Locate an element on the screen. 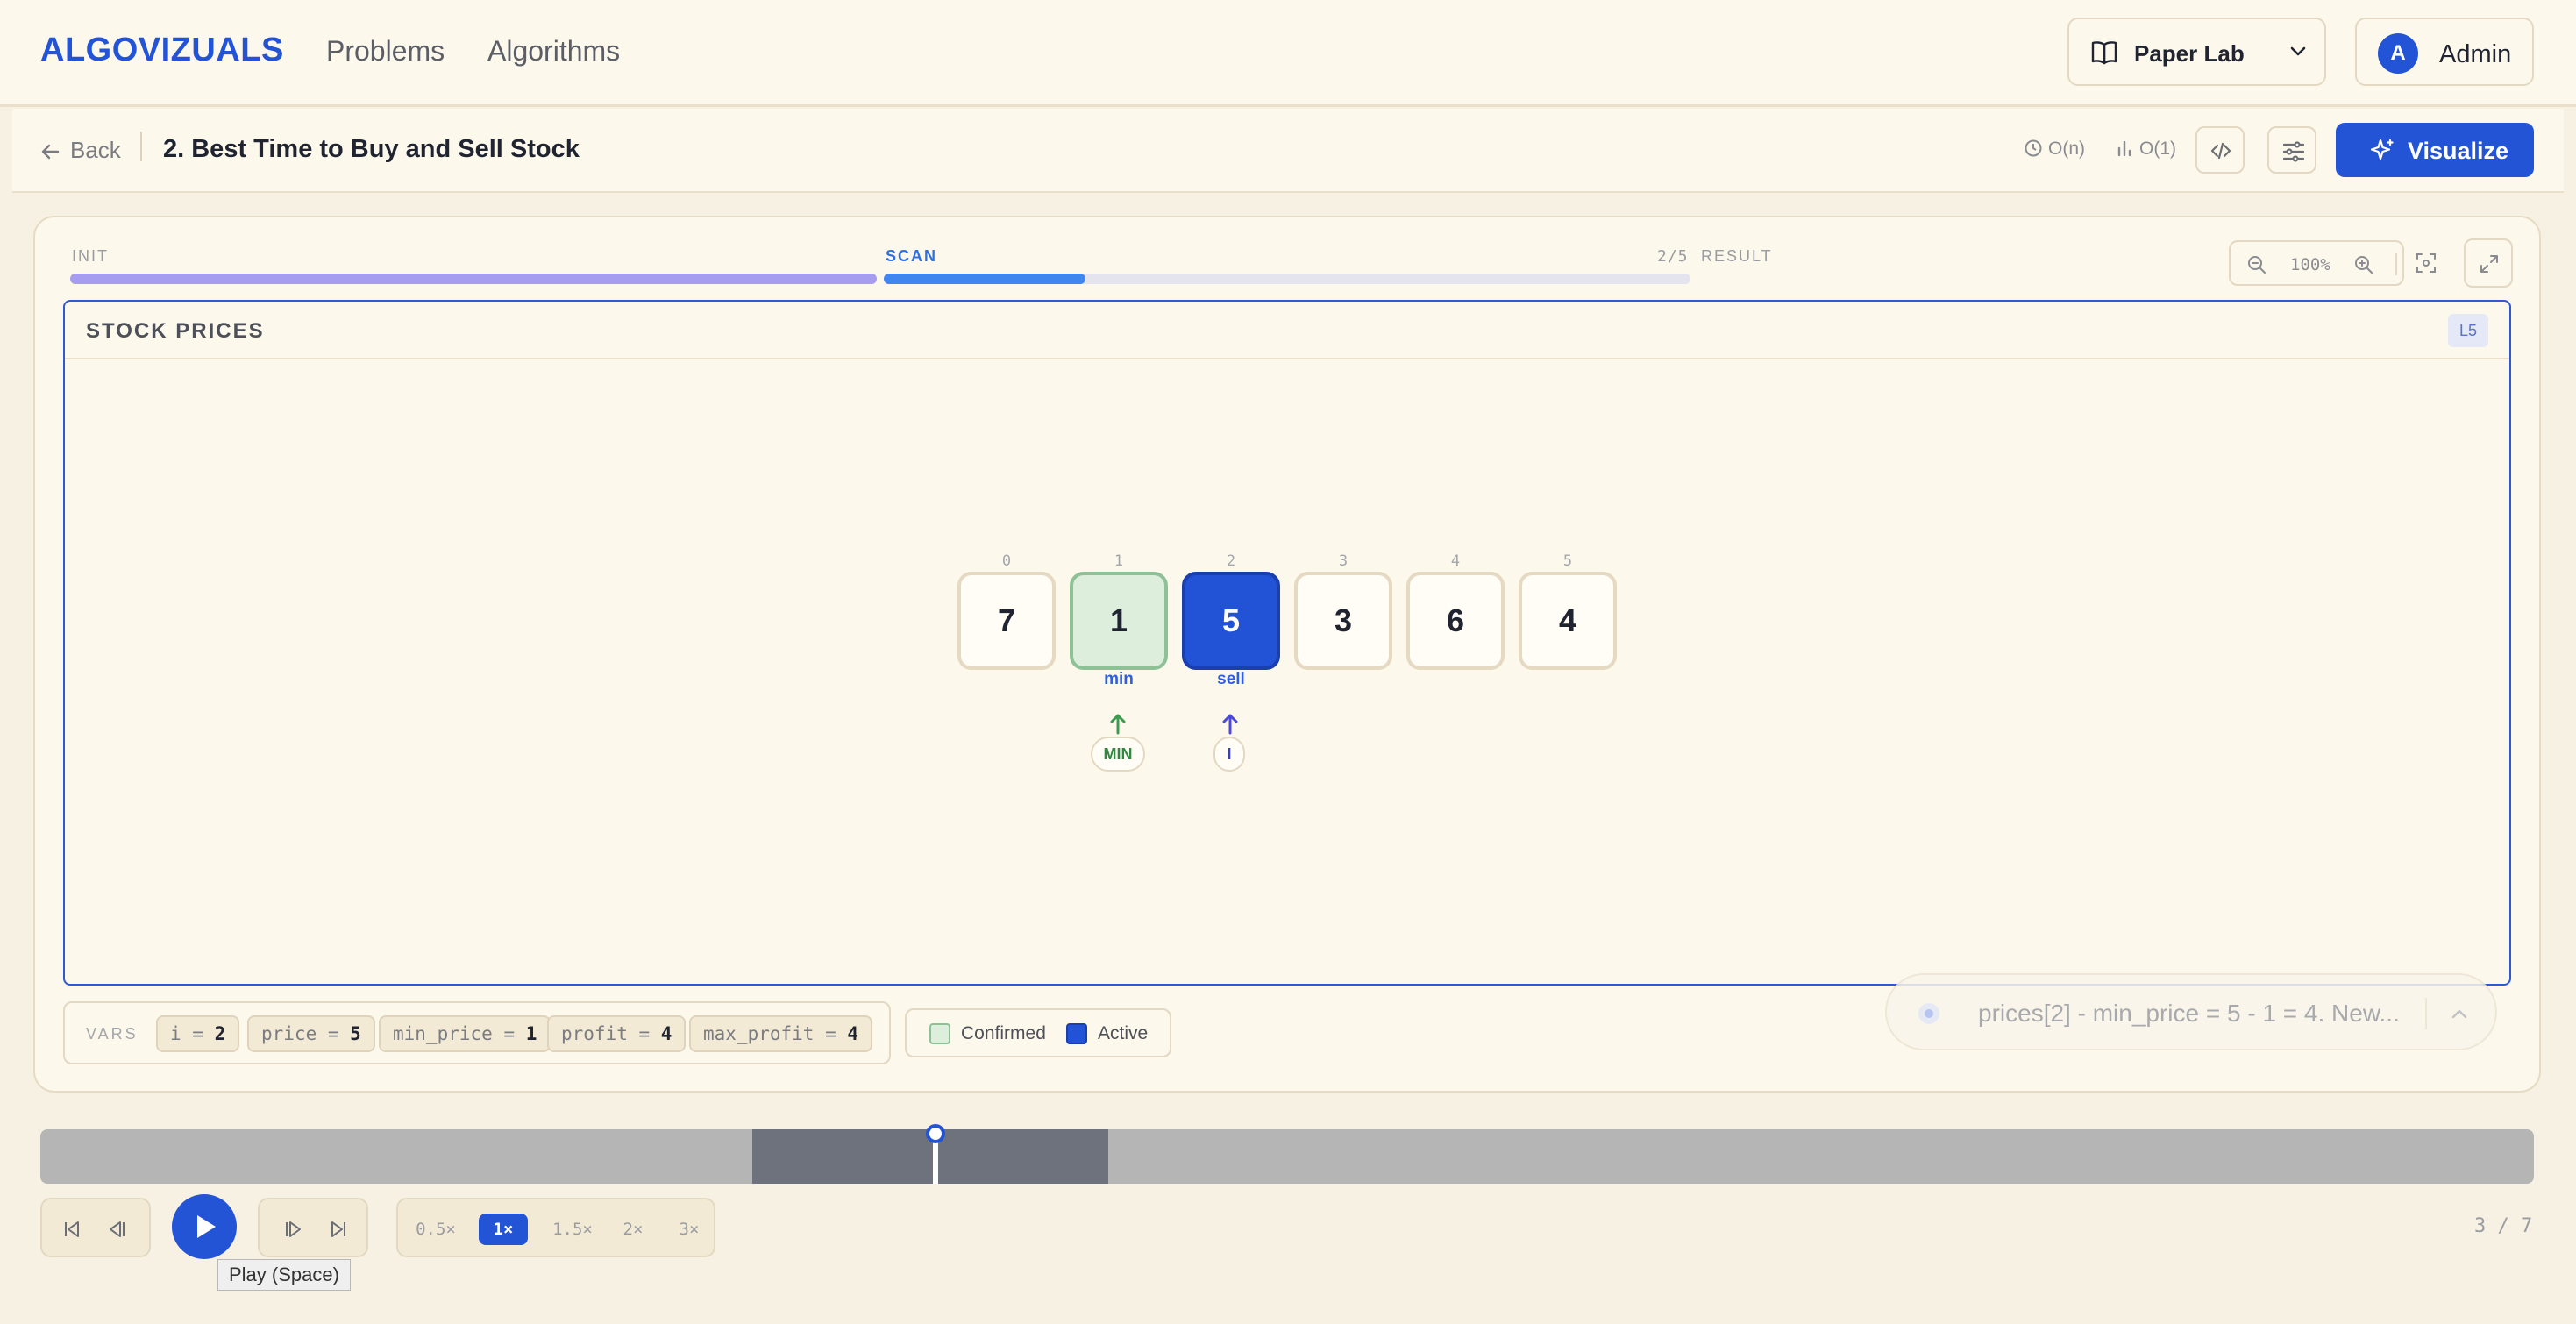 The height and width of the screenshot is (1324, 2576). legend-active-label: Active is located at coordinates (1123, 1033).